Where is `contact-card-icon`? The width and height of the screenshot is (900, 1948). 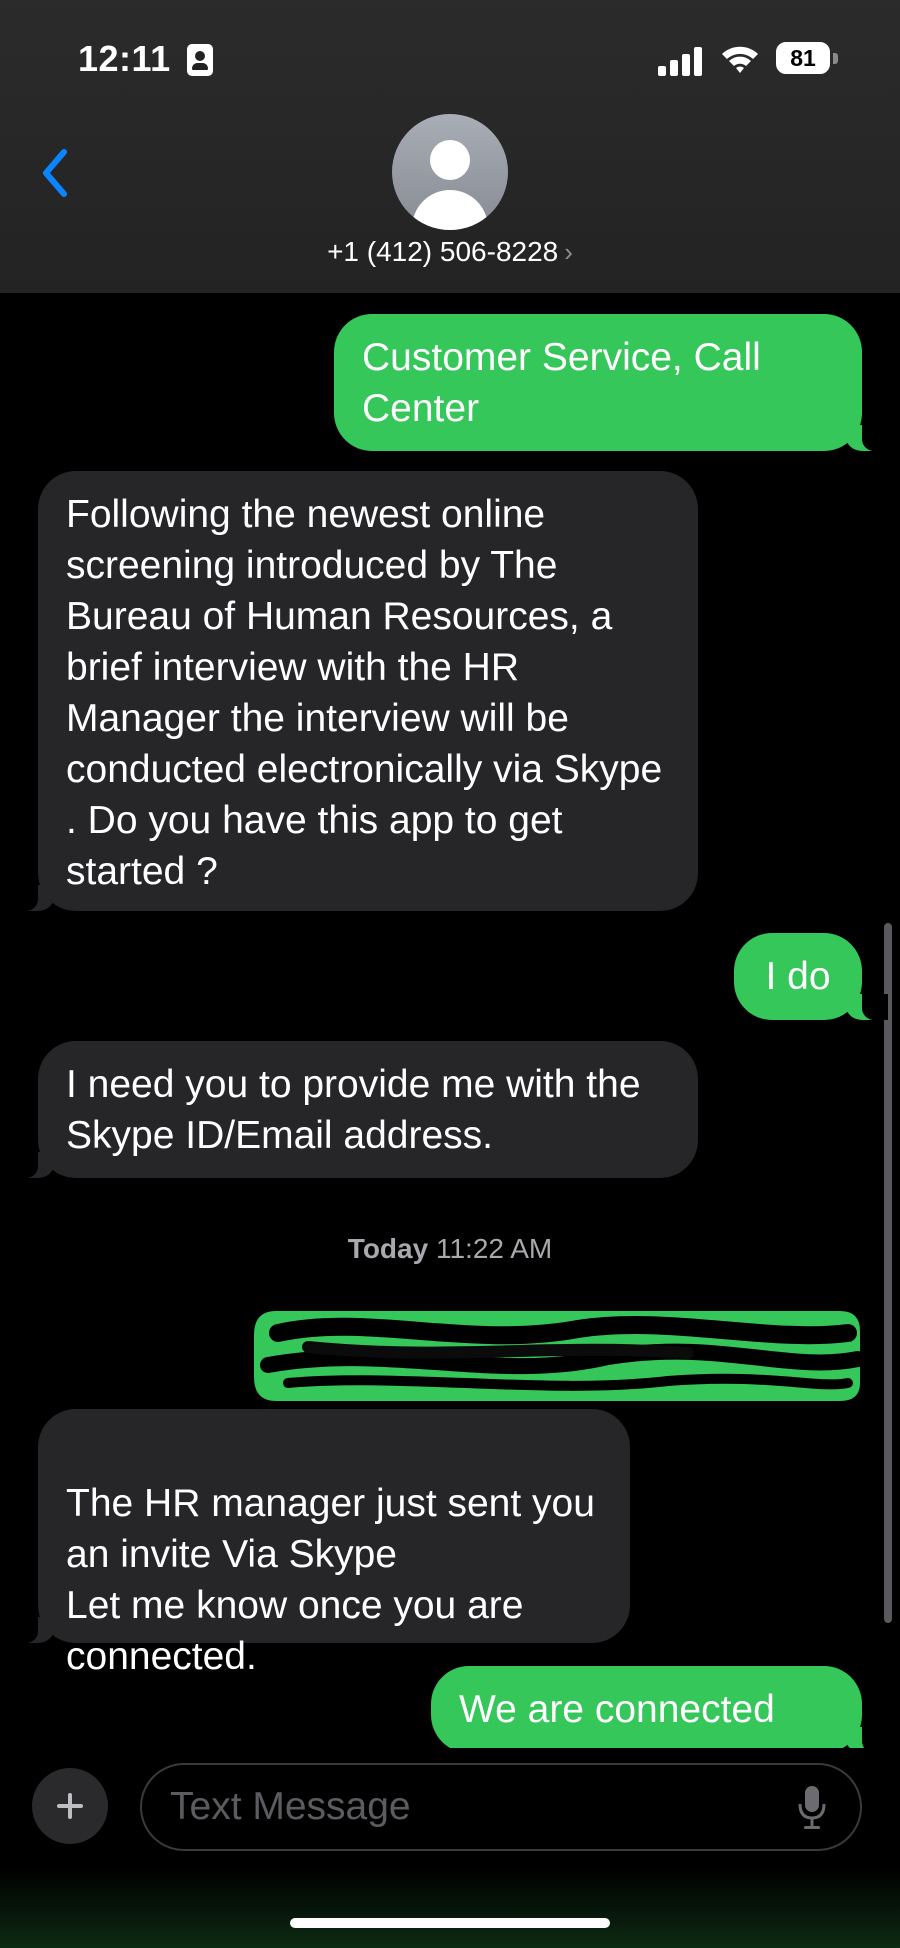 contact-card-icon is located at coordinates (200, 60).